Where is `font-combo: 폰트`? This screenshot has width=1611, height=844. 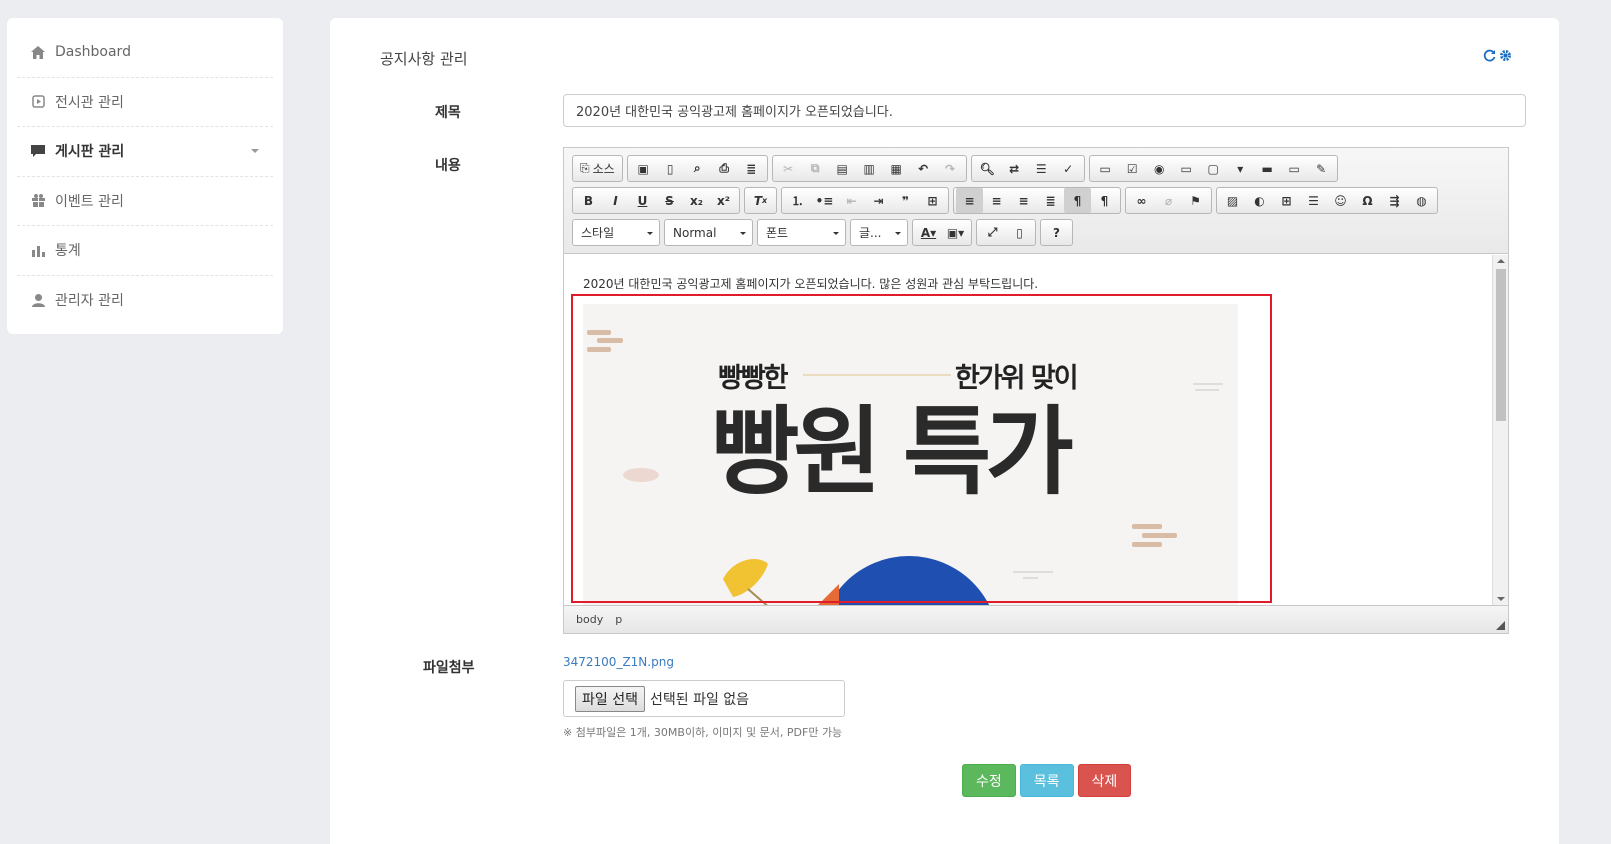 font-combo: 폰트 is located at coordinates (801, 232).